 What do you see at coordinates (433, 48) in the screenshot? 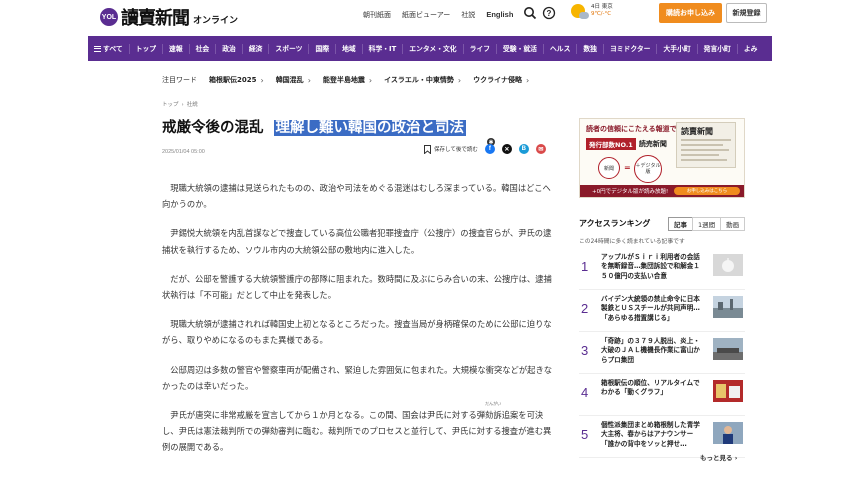
I see `nav-item-entertainment: エンタメ・文化` at bounding box center [433, 48].